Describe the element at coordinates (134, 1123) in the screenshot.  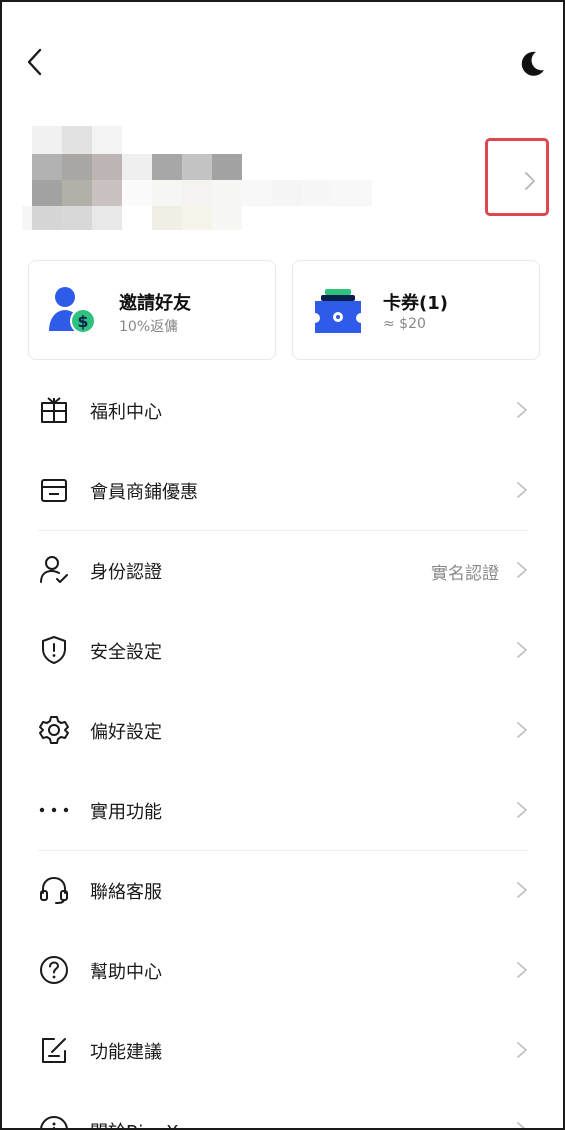
I see `menu-item-label: 關於BingX` at that location.